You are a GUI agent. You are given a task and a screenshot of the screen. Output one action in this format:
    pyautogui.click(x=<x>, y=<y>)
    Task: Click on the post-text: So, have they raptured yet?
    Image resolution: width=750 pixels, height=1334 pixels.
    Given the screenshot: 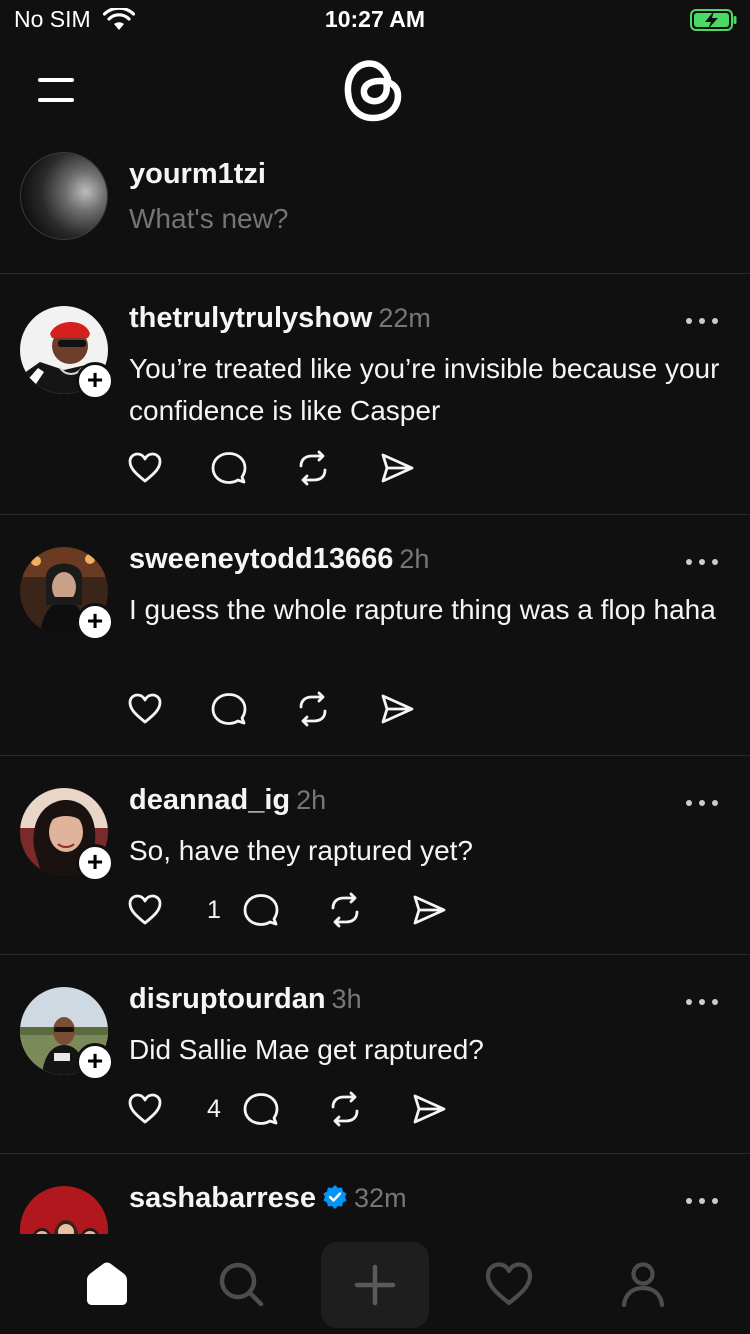 What is the action you would take?
    pyautogui.click(x=301, y=850)
    